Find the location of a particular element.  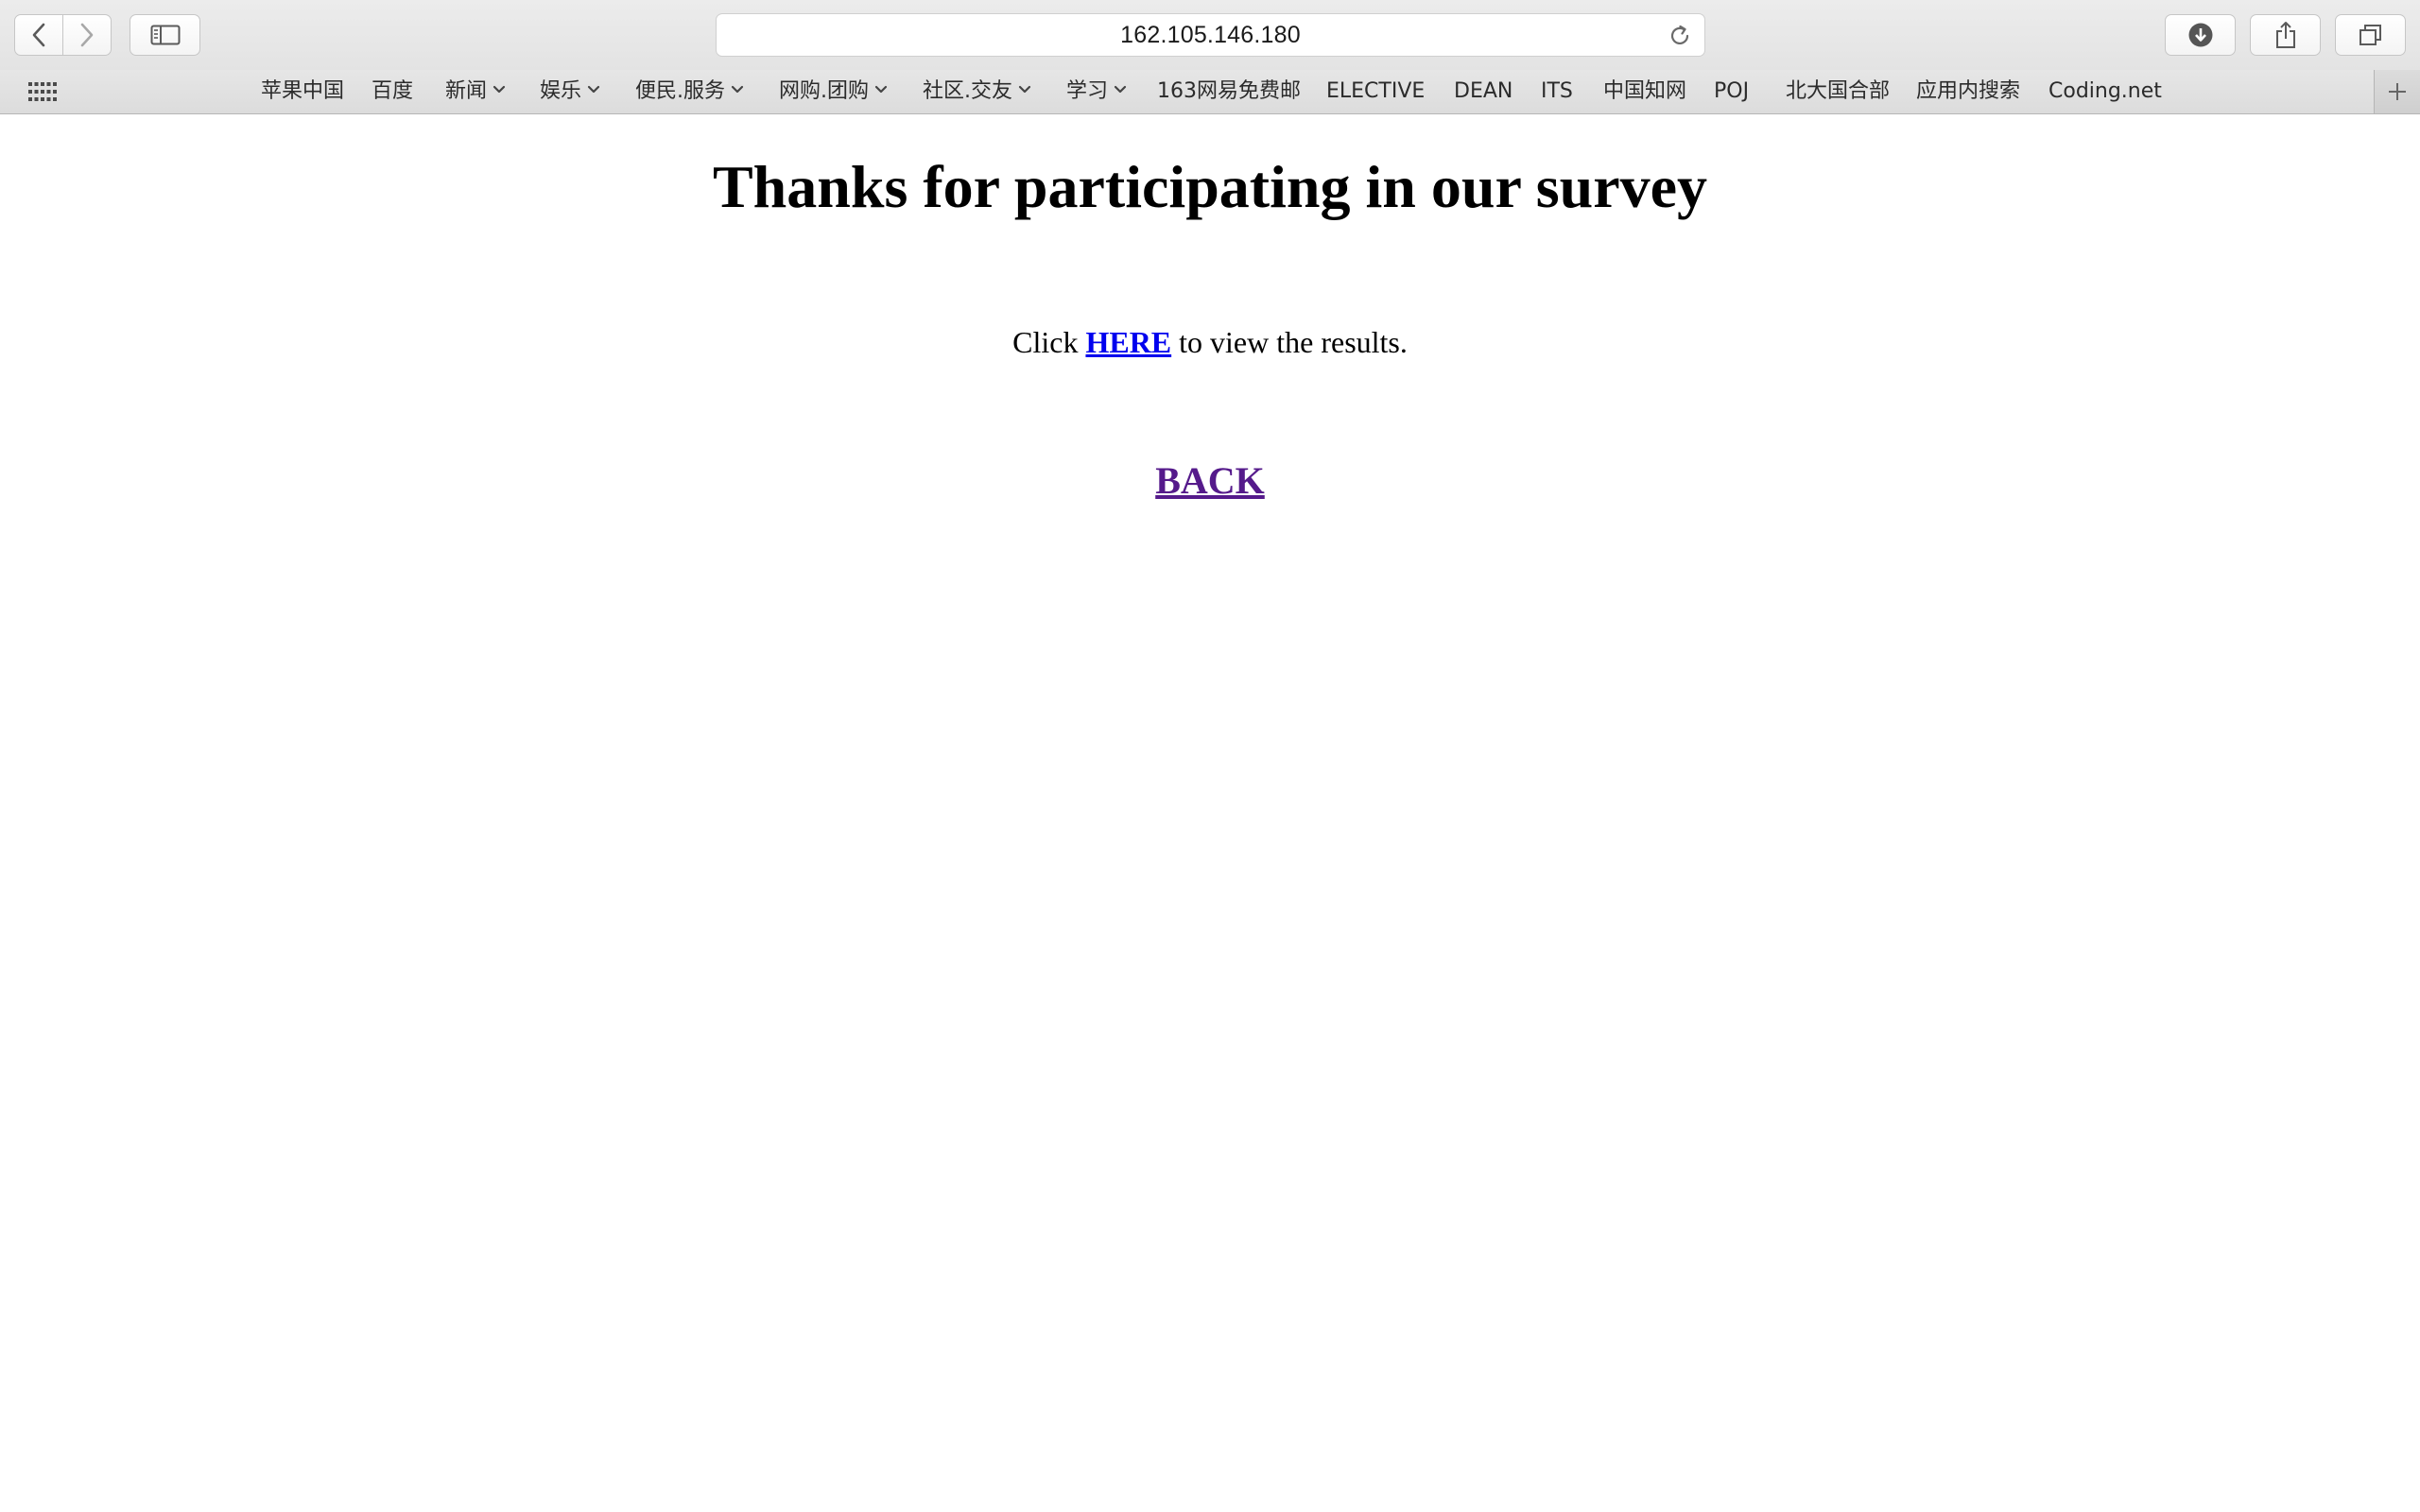

browser-toolbar: 162.105.146.180 is located at coordinates (1210, 35).